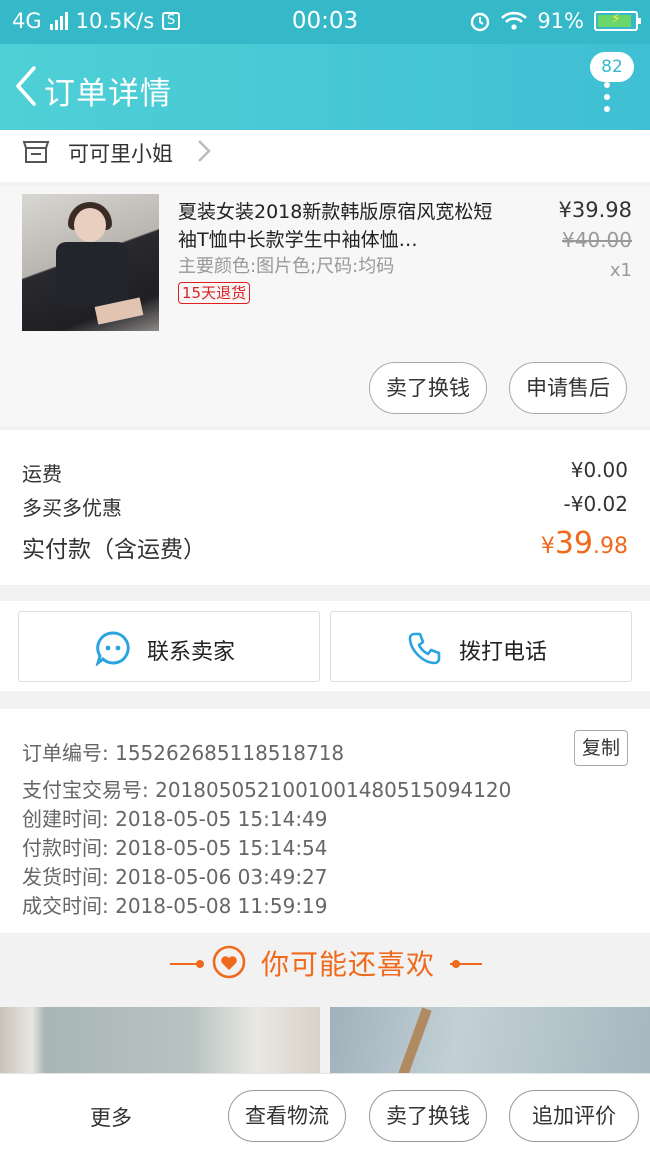 The width and height of the screenshot is (650, 1155). I want to click on contact-seller-label: 联系卖家, so click(191, 652).